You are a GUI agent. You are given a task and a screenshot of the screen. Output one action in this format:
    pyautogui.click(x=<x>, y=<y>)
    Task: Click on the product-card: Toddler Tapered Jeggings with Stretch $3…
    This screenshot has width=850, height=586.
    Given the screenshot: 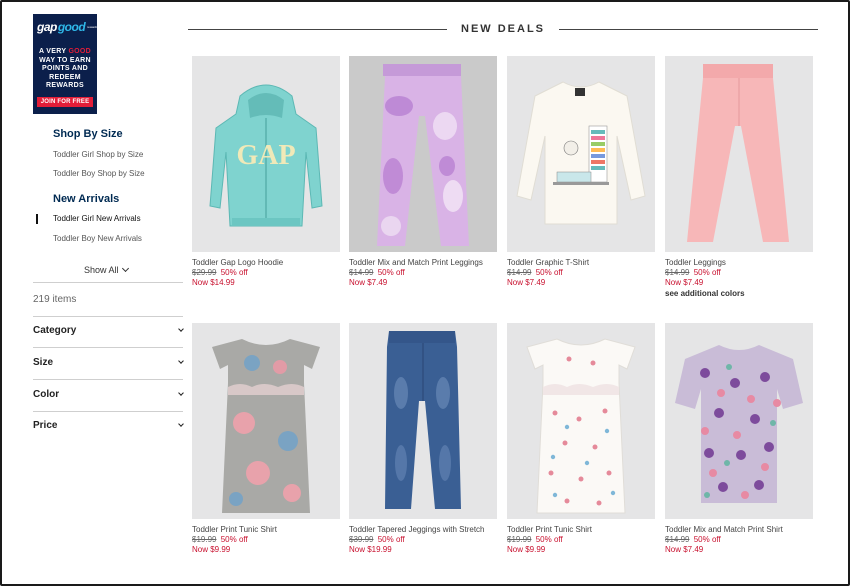 What is the action you would take?
    pyautogui.click(x=423, y=438)
    